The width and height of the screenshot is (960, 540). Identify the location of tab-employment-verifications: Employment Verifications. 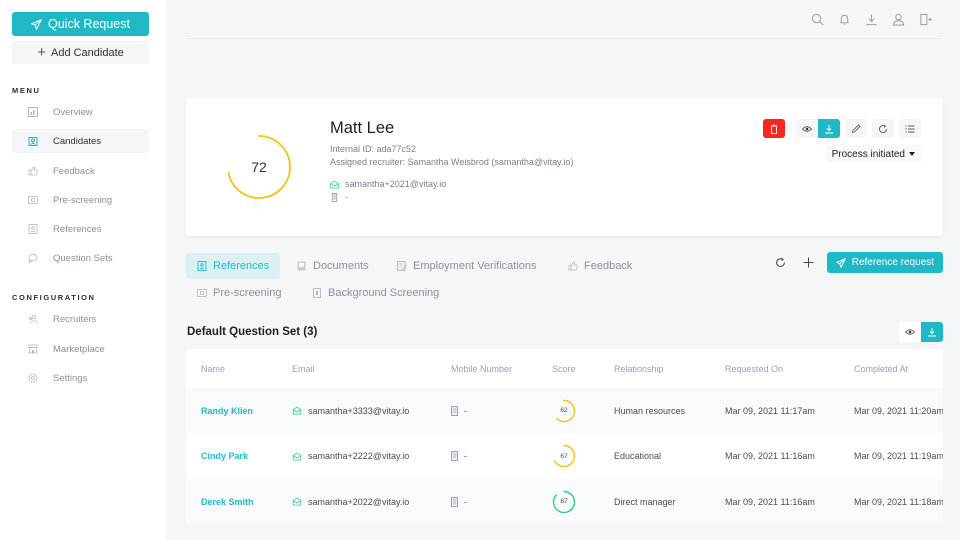
(467, 266).